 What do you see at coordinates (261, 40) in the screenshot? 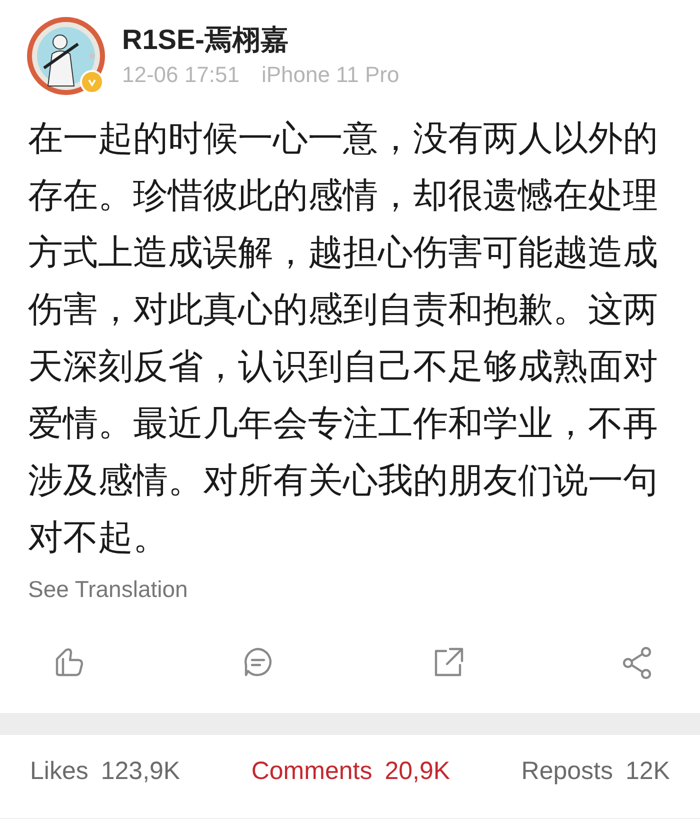
I see `author-name: R1SE-焉栩嘉` at bounding box center [261, 40].